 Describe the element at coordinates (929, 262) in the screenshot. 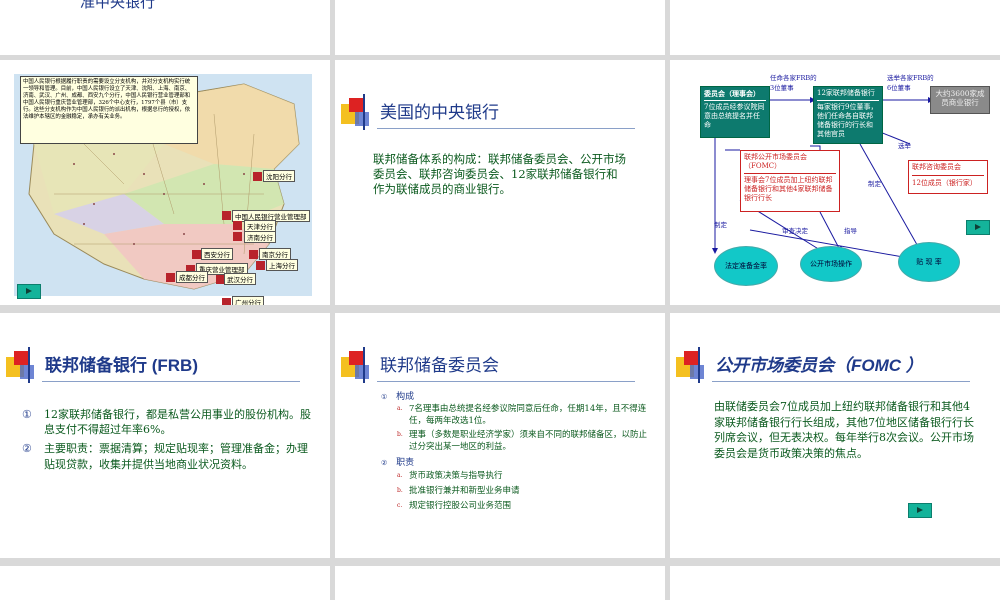

I see `node-discount-rate: 贴 现 率` at that location.